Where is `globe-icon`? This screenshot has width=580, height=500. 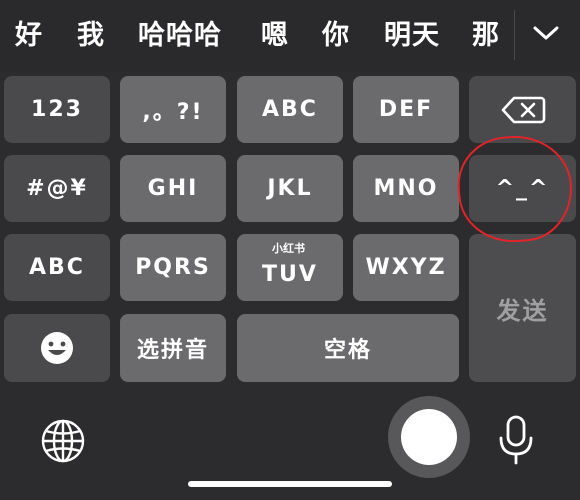
globe-icon is located at coordinates (63, 441).